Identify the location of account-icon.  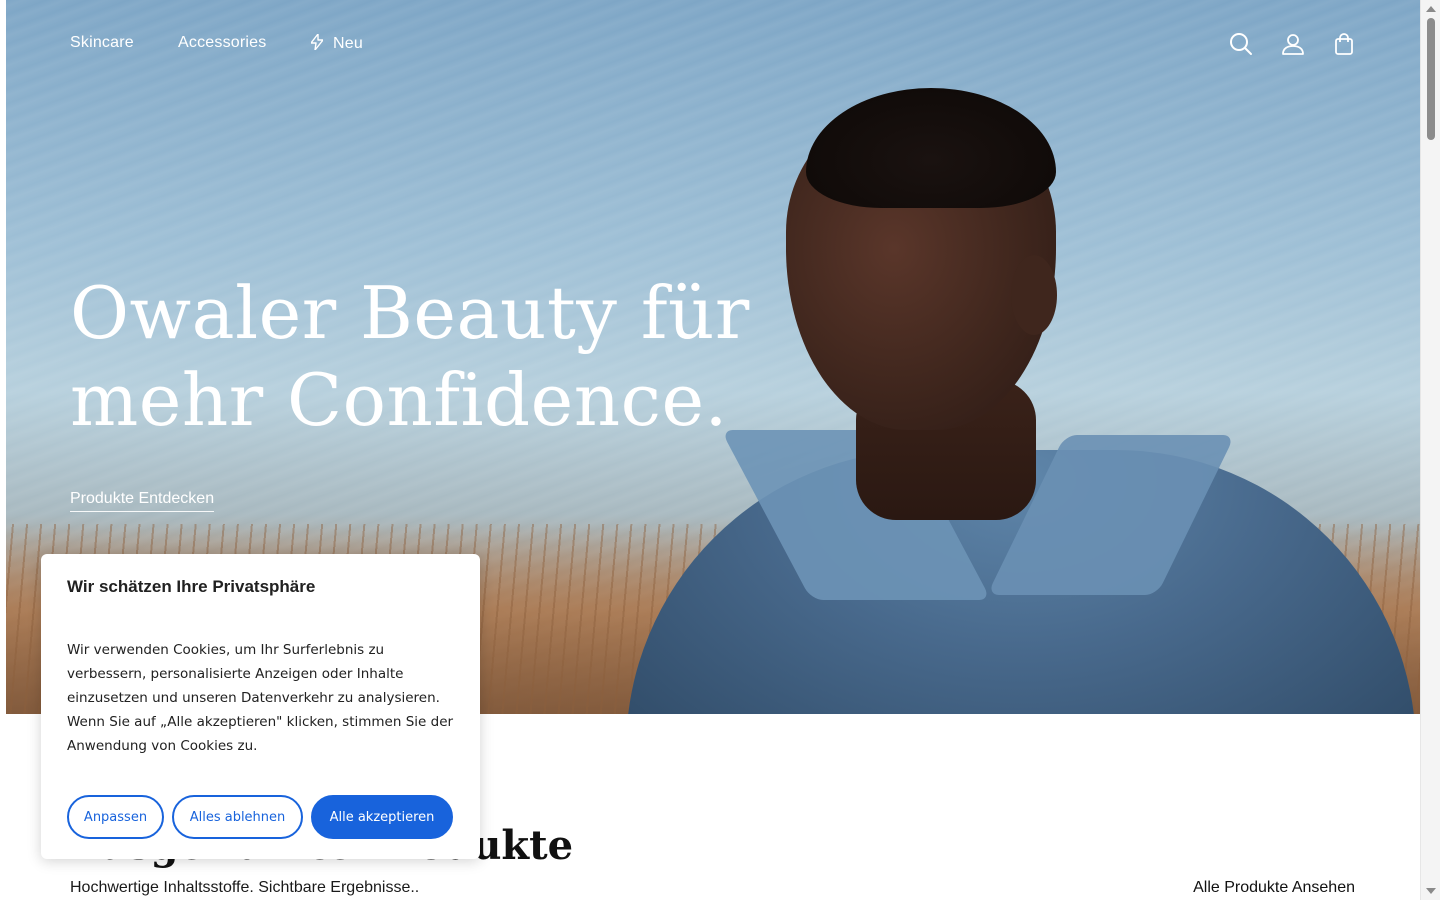
(1293, 44).